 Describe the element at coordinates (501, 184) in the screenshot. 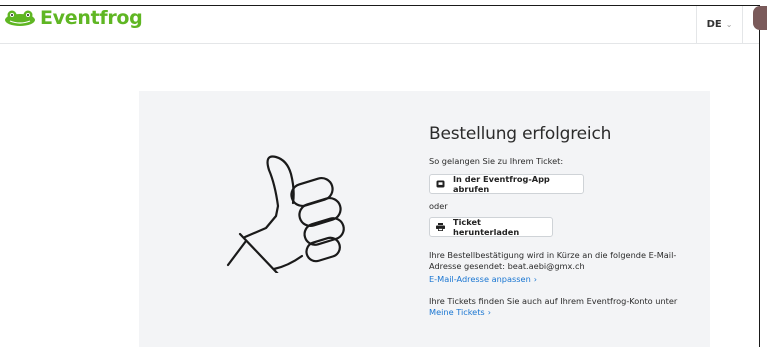

I see `open-in-app-label: In der Eventfrog-App abrufen` at that location.